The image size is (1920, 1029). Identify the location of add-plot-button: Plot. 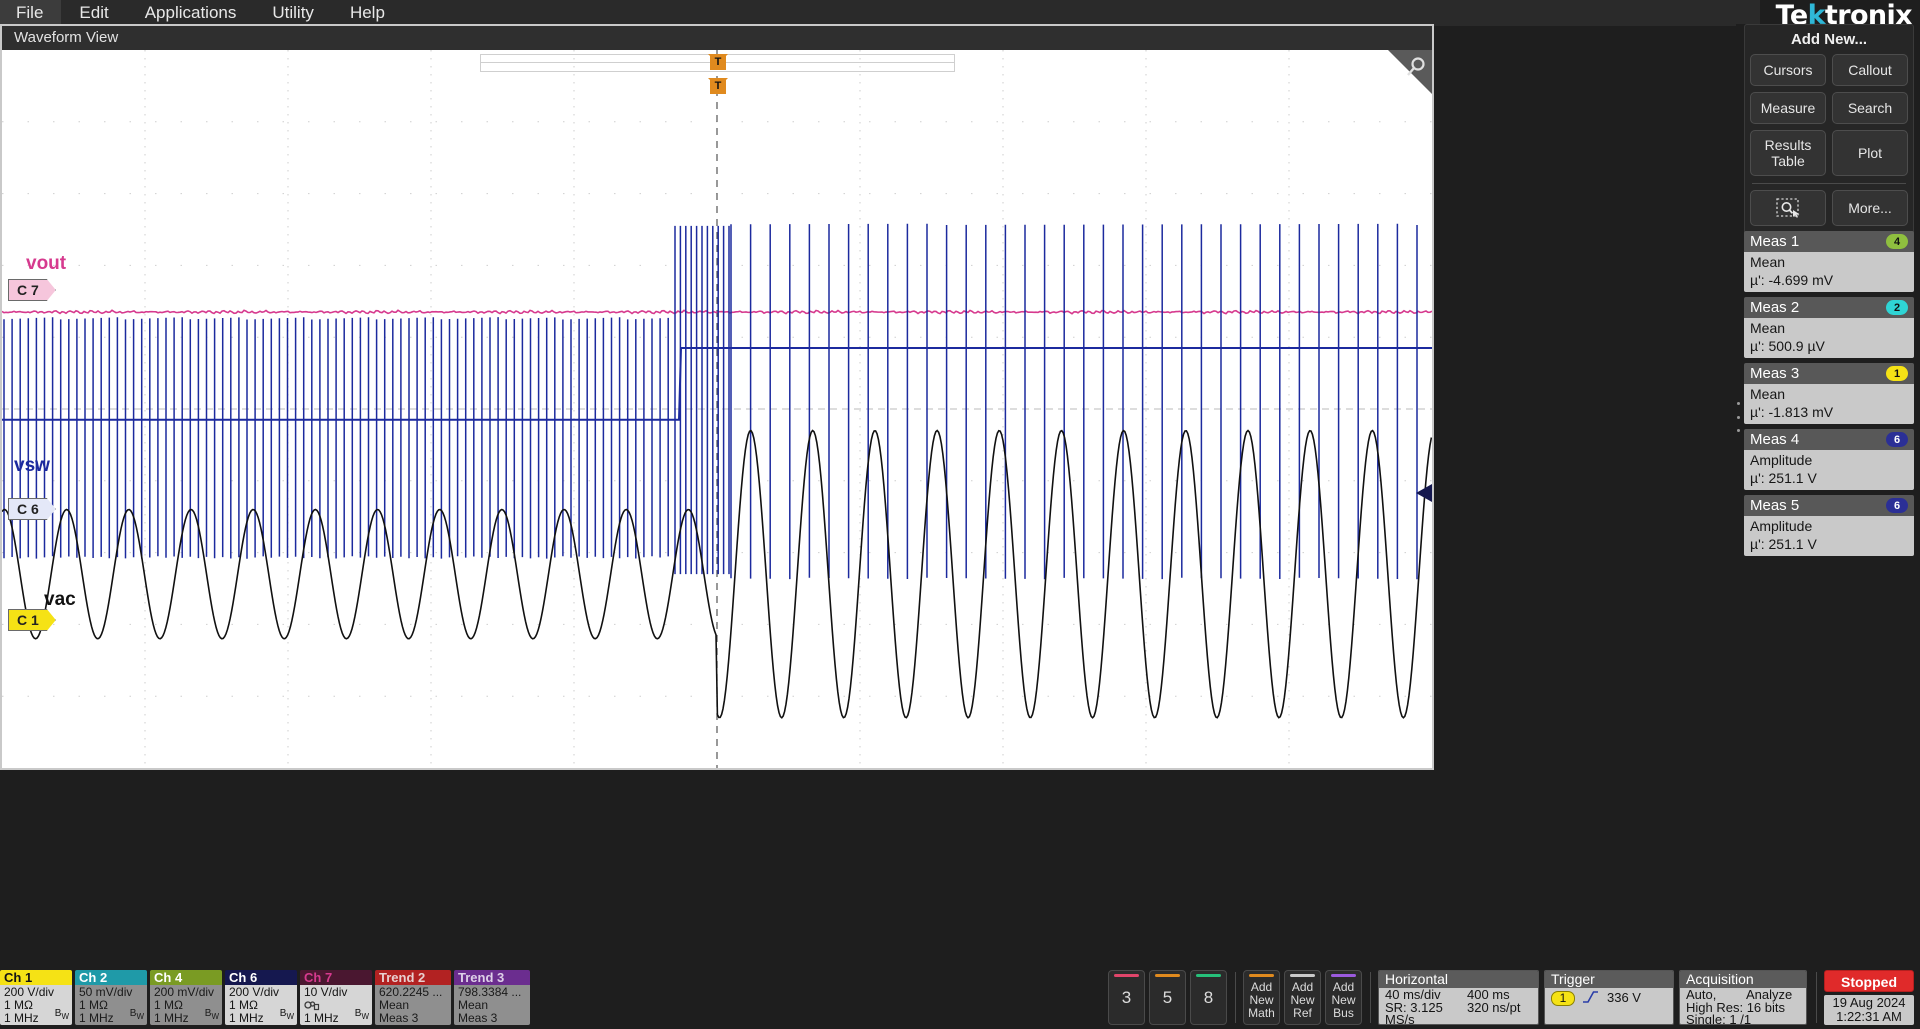
(1870, 153).